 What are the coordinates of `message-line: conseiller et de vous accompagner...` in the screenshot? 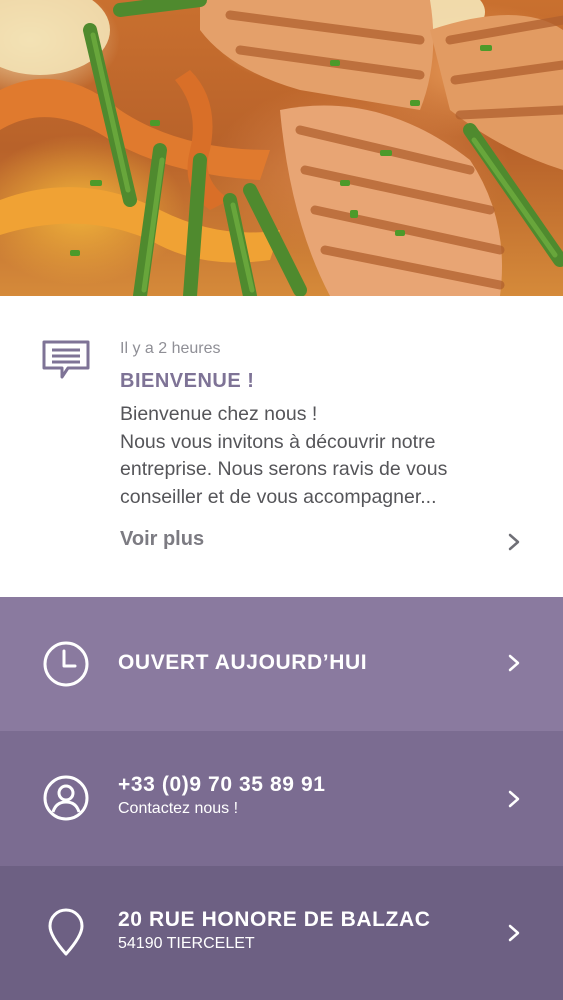 It's located at (278, 496).